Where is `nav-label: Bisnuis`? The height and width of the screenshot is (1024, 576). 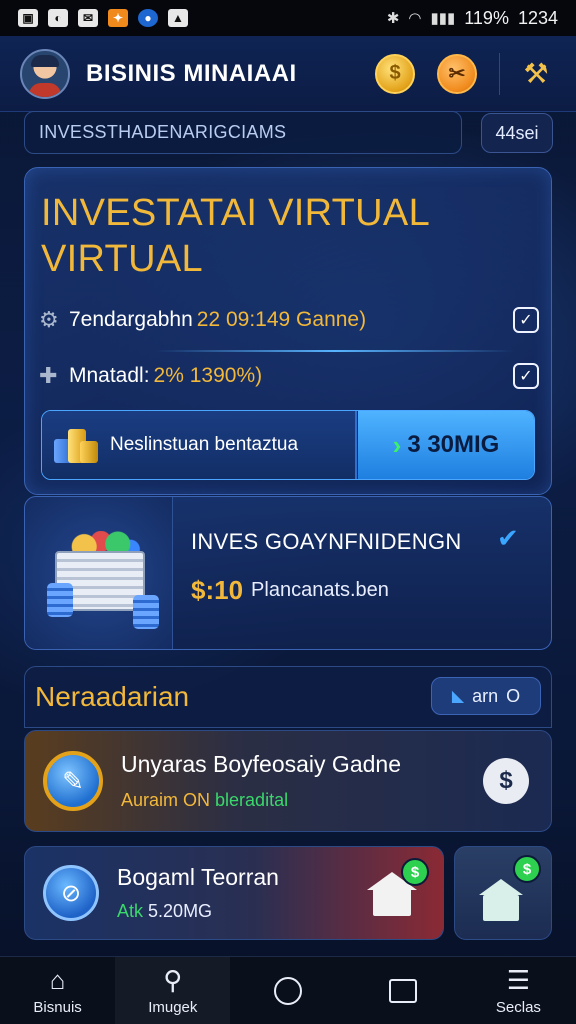
nav-label: Bisnuis is located at coordinates (57, 1007).